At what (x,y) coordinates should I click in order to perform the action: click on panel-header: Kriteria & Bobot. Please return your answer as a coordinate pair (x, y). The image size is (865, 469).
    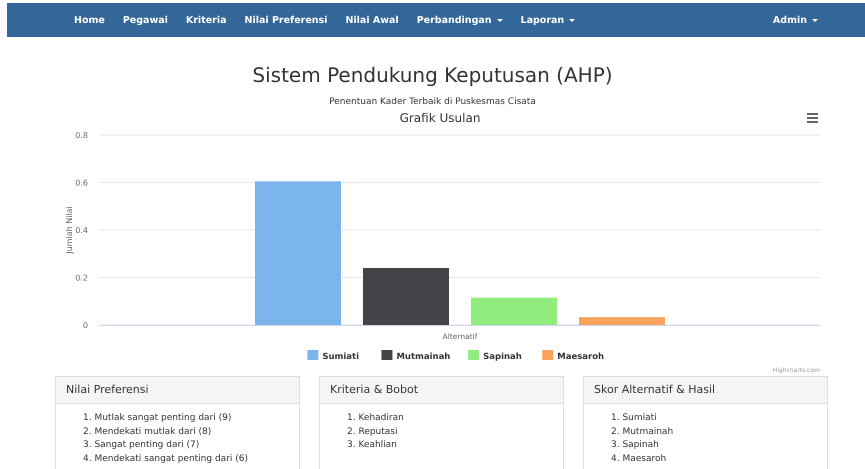
    Looking at the image, I should click on (441, 390).